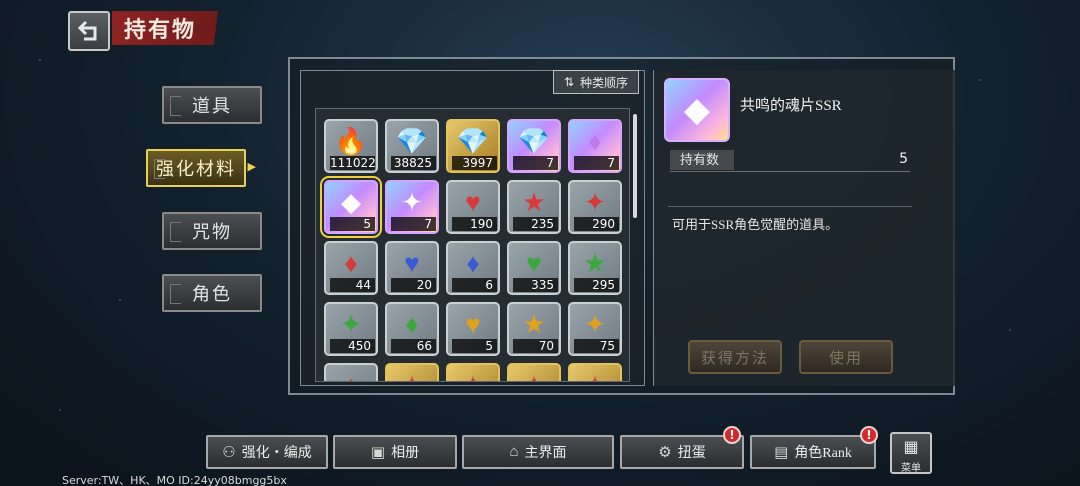 This screenshot has height=486, width=1080. I want to click on inventory-item-slot: ♦ 44, so click(351, 268).